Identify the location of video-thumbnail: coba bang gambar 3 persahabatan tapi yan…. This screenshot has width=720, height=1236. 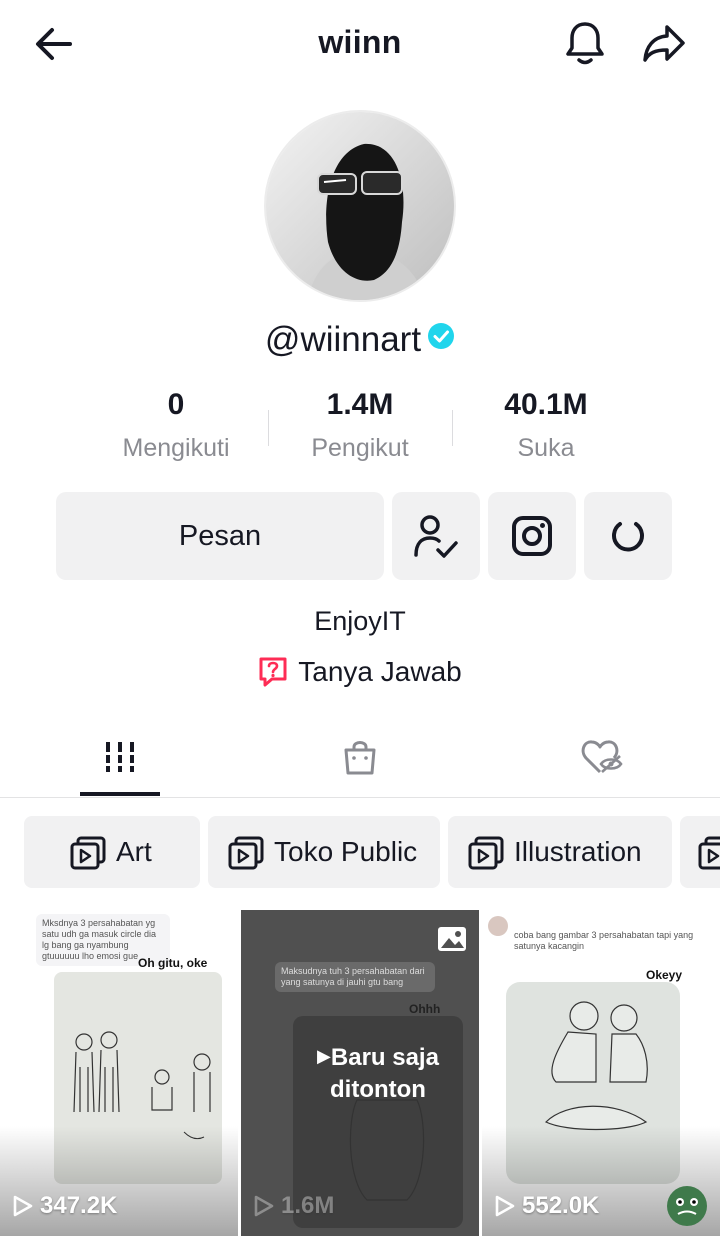
(601, 1073).